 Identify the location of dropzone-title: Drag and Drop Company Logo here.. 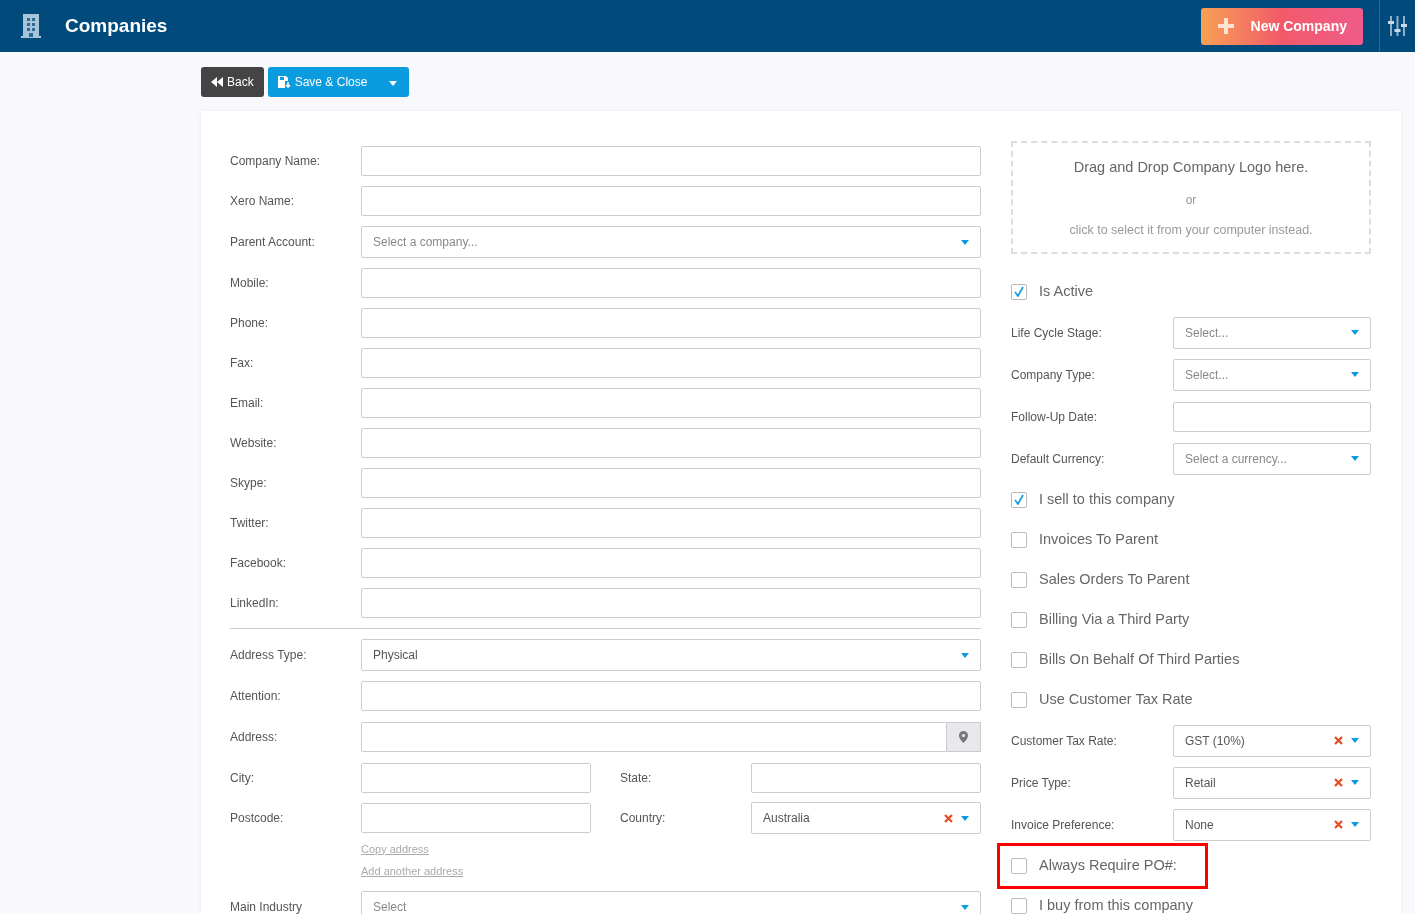
(1191, 167).